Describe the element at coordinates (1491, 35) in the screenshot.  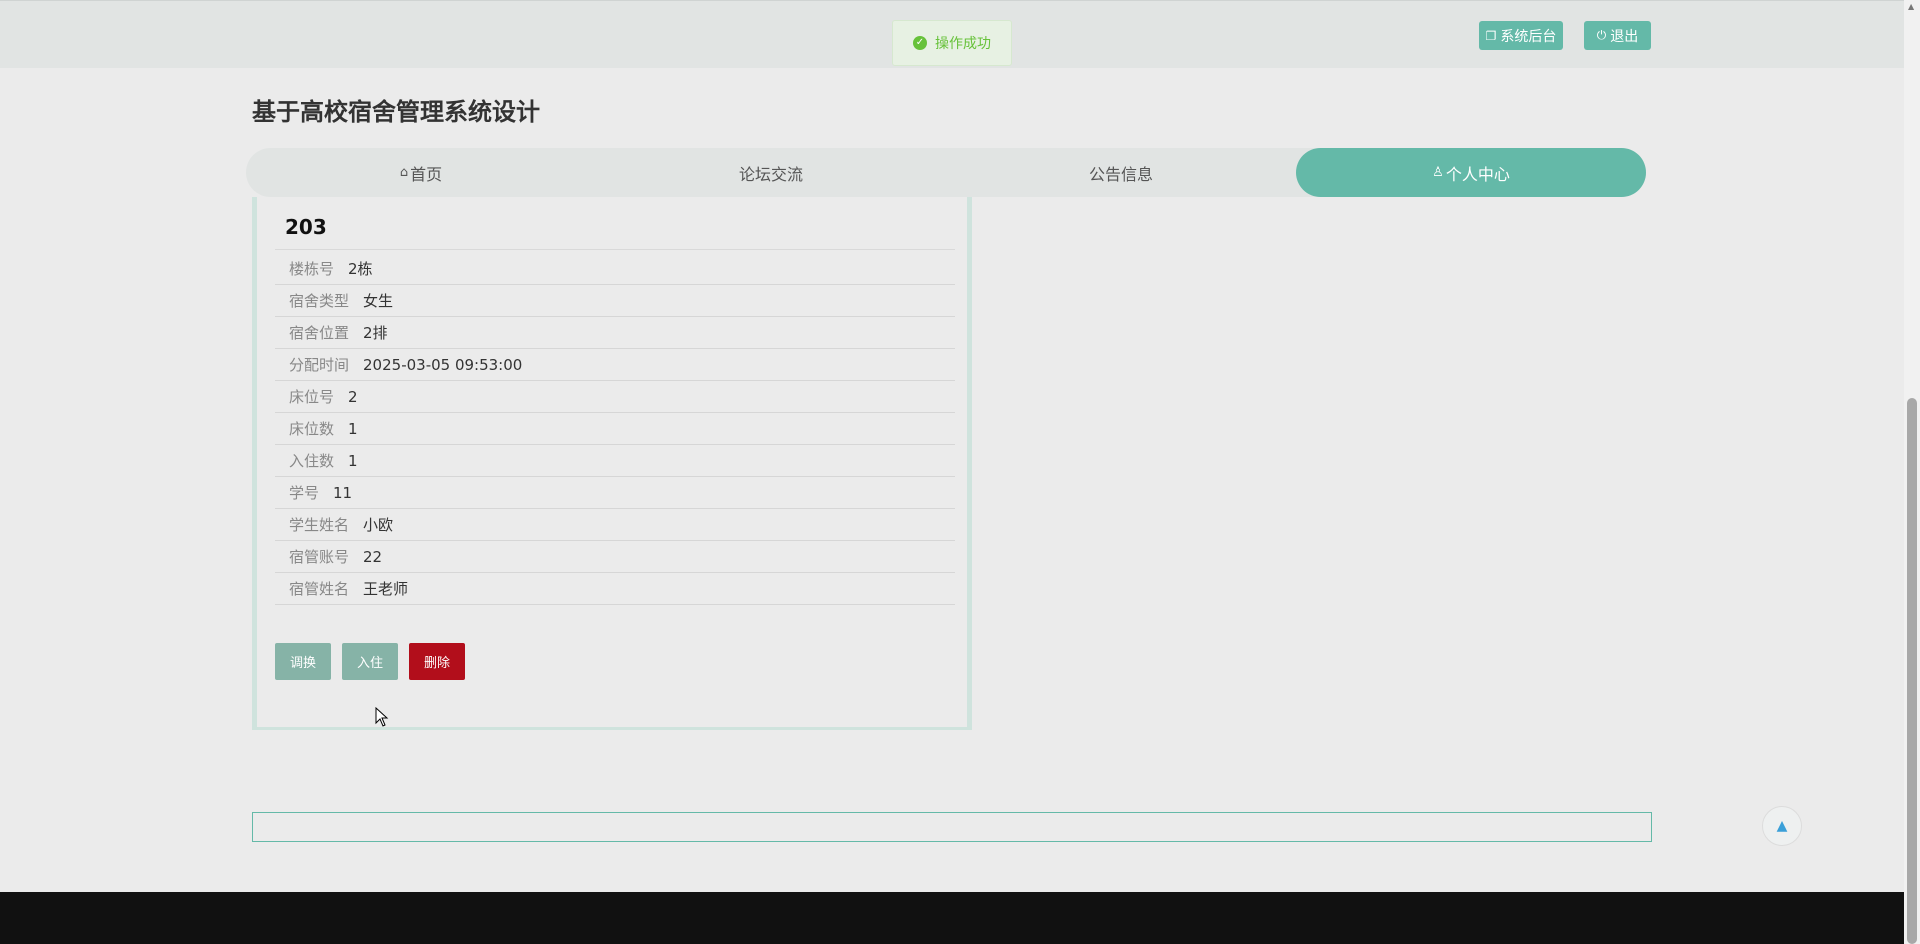
I see `copy-icon: ❐` at that location.